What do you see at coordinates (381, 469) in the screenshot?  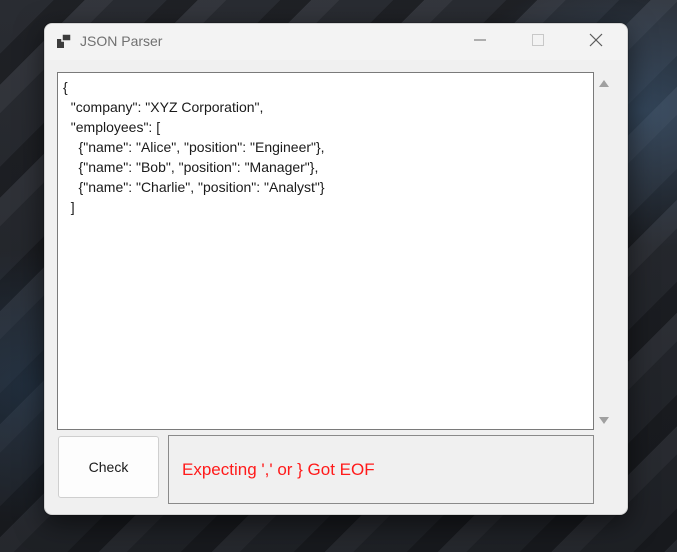 I see `status-panel: Expecting ',' or } Got EOF` at bounding box center [381, 469].